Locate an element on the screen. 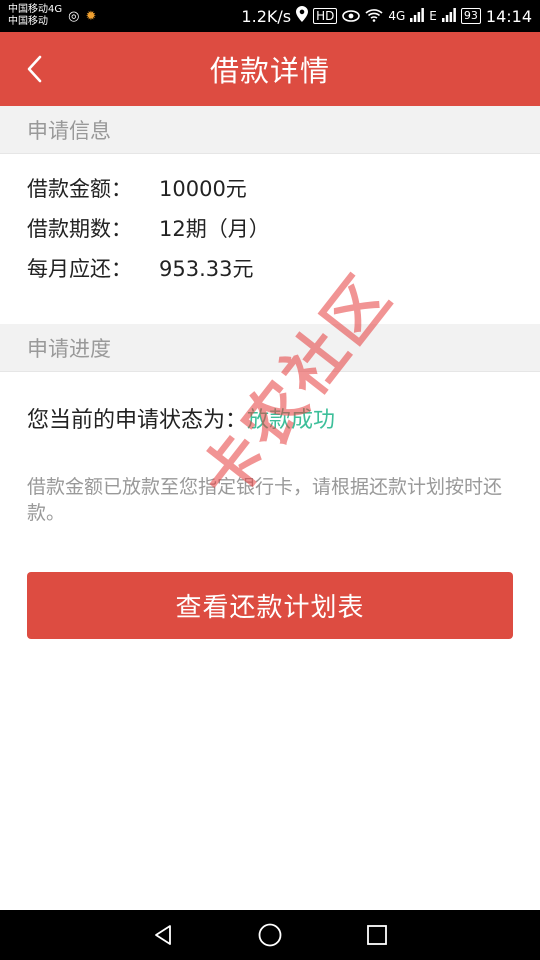 This screenshot has height=960, width=540. hd-badge: HD is located at coordinates (325, 16).